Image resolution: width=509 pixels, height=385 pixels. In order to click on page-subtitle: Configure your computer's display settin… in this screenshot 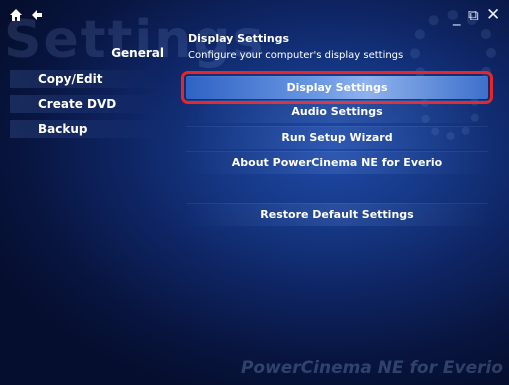, I will do `click(296, 55)`.